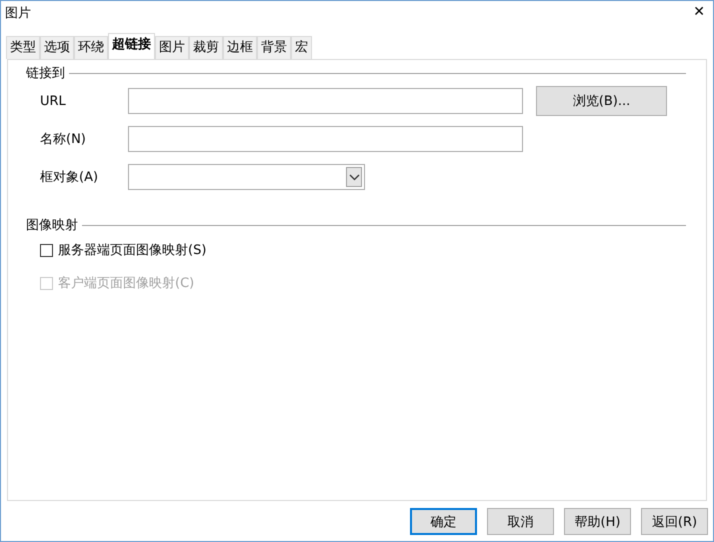 Image resolution: width=714 pixels, height=542 pixels. I want to click on window-title: 图片, so click(18, 13).